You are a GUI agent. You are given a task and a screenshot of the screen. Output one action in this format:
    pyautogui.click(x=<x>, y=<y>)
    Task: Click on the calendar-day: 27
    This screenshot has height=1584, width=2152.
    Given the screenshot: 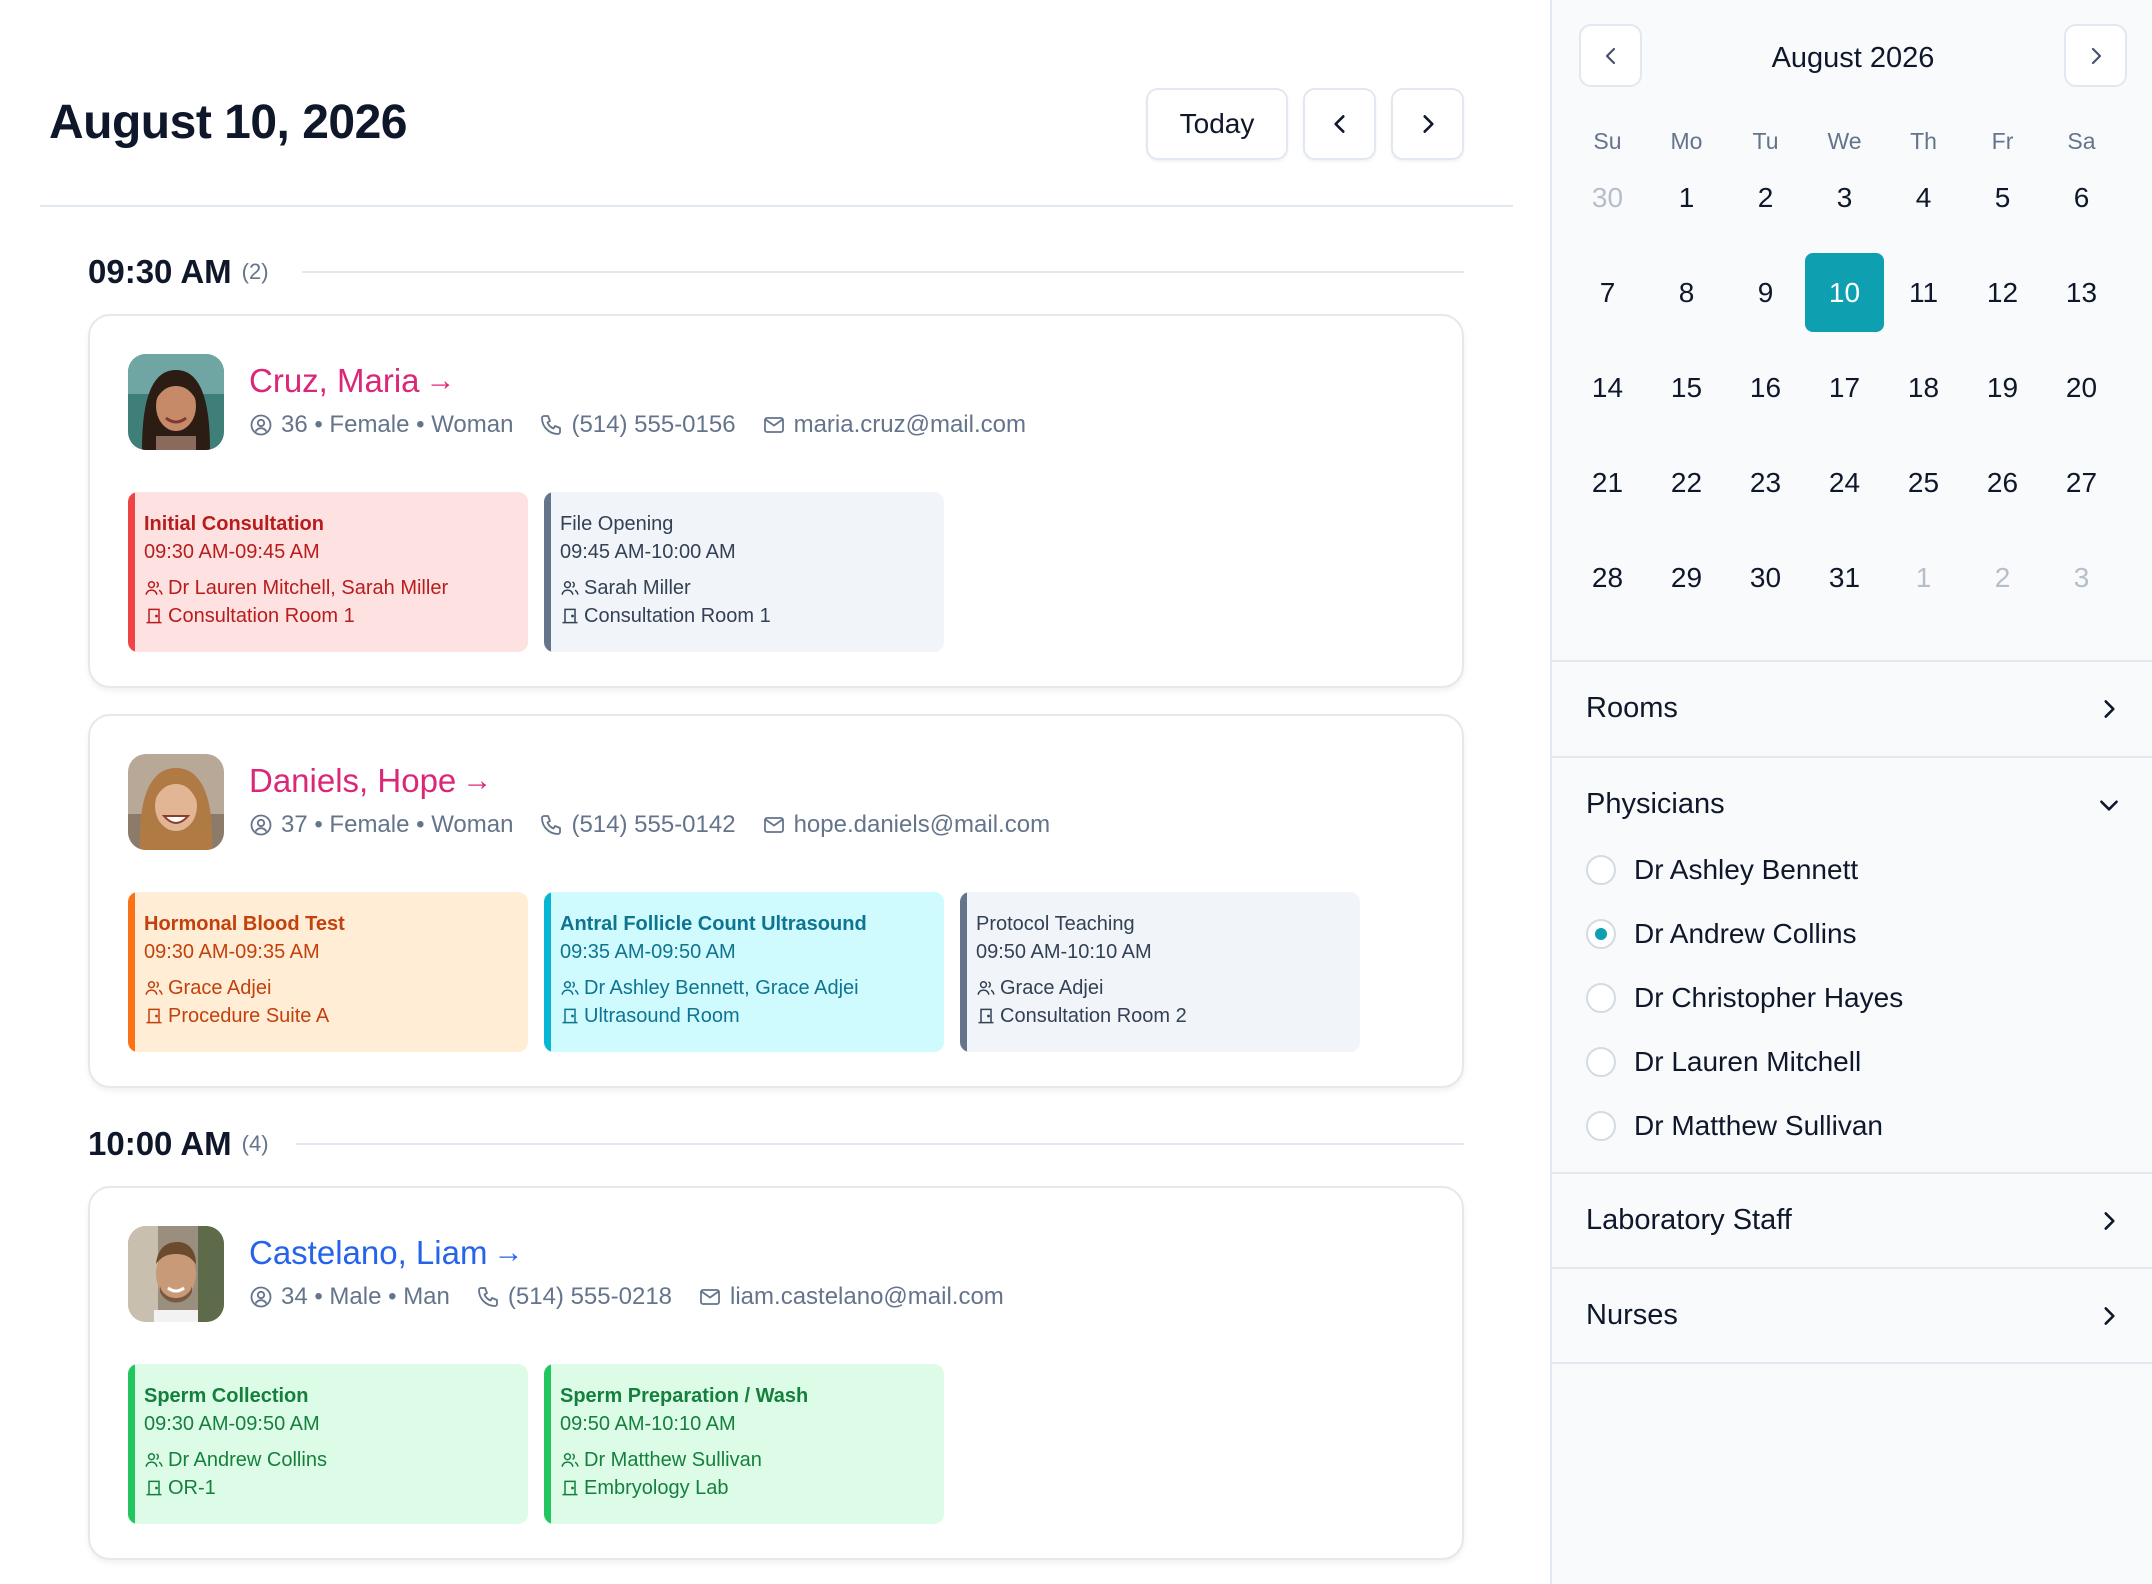 What is the action you would take?
    pyautogui.click(x=2081, y=482)
    